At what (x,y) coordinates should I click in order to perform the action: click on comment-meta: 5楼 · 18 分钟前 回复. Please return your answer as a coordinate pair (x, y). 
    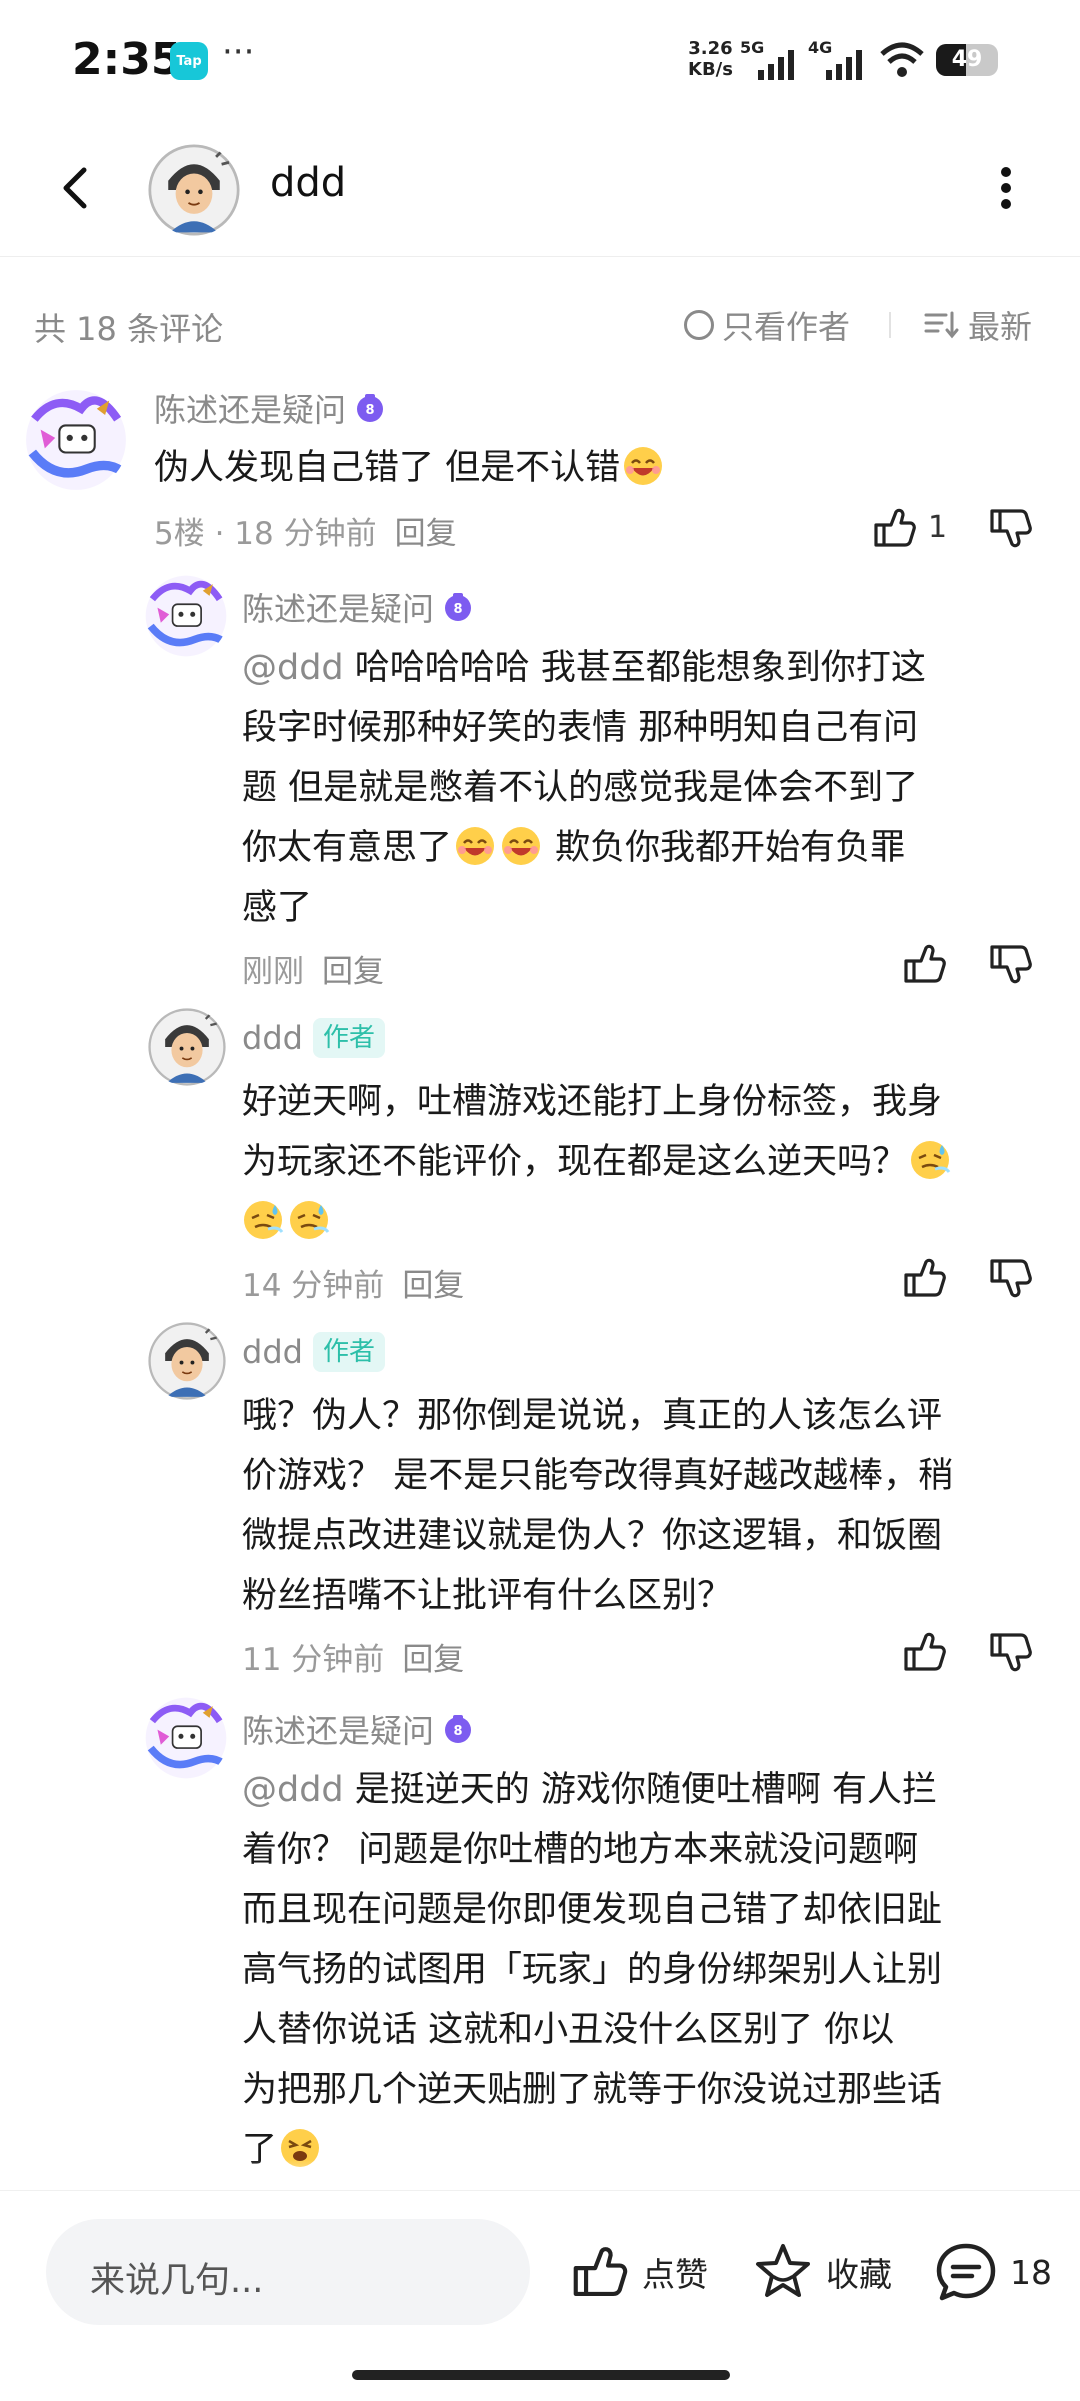
    Looking at the image, I should click on (305, 534).